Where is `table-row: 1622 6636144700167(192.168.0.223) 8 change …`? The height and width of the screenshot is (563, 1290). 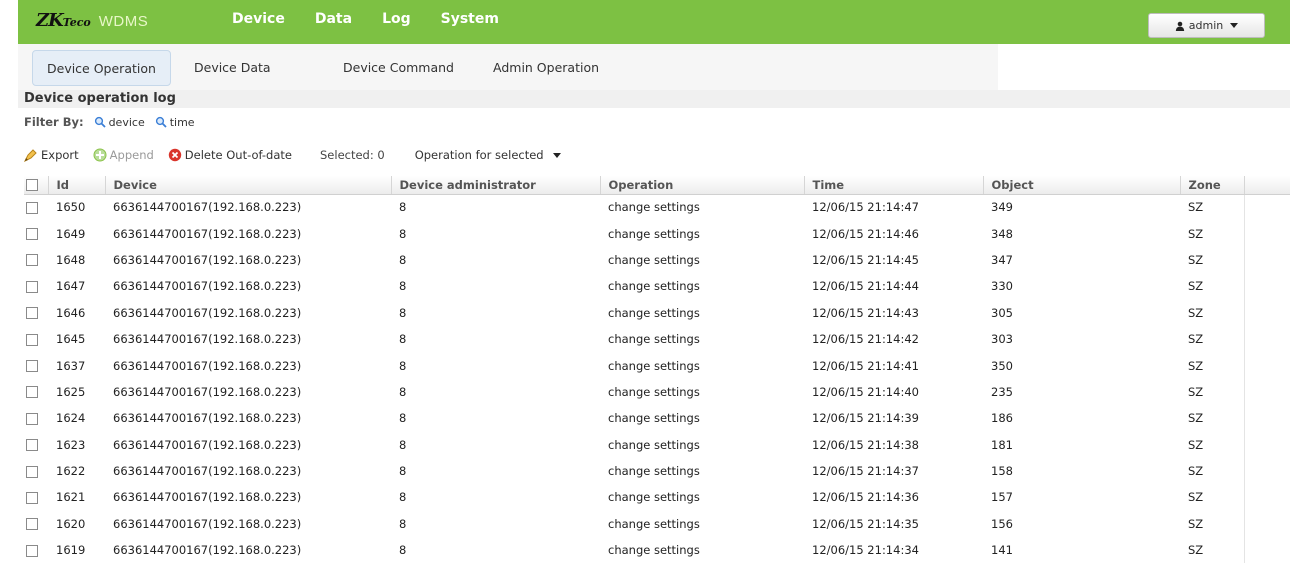 table-row: 1622 6636144700167(192.168.0.223) 8 change … is located at coordinates (657, 471).